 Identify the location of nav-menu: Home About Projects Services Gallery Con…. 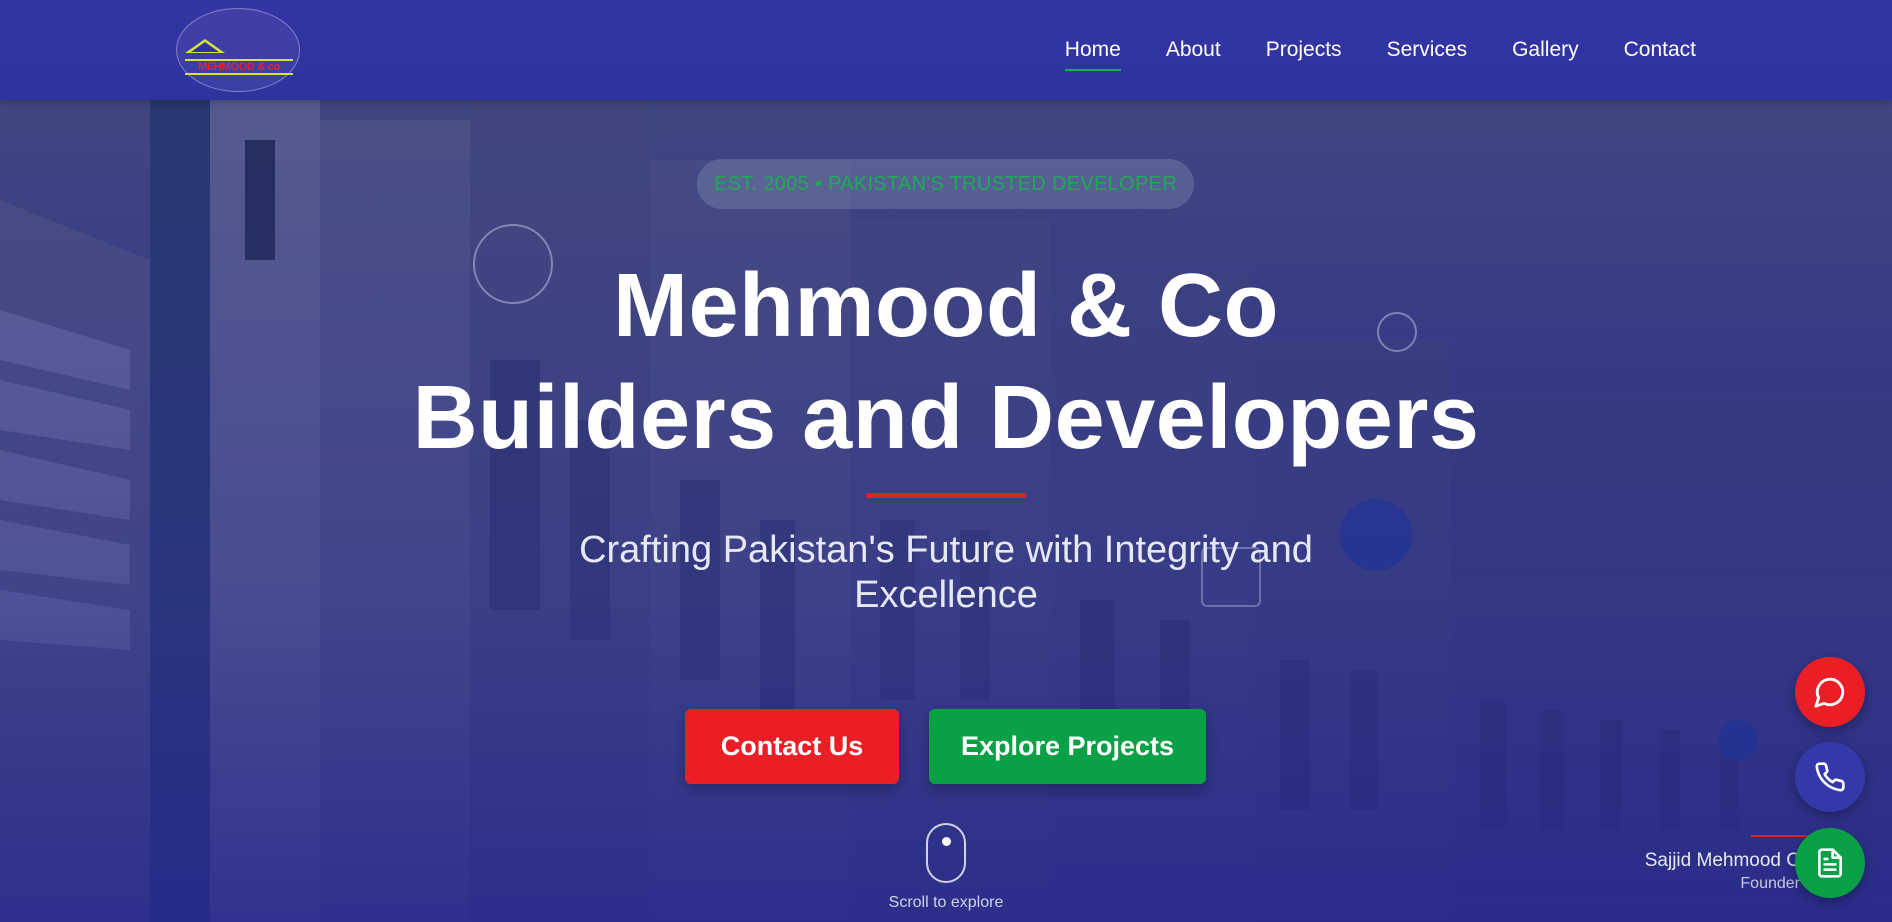
(1380, 50).